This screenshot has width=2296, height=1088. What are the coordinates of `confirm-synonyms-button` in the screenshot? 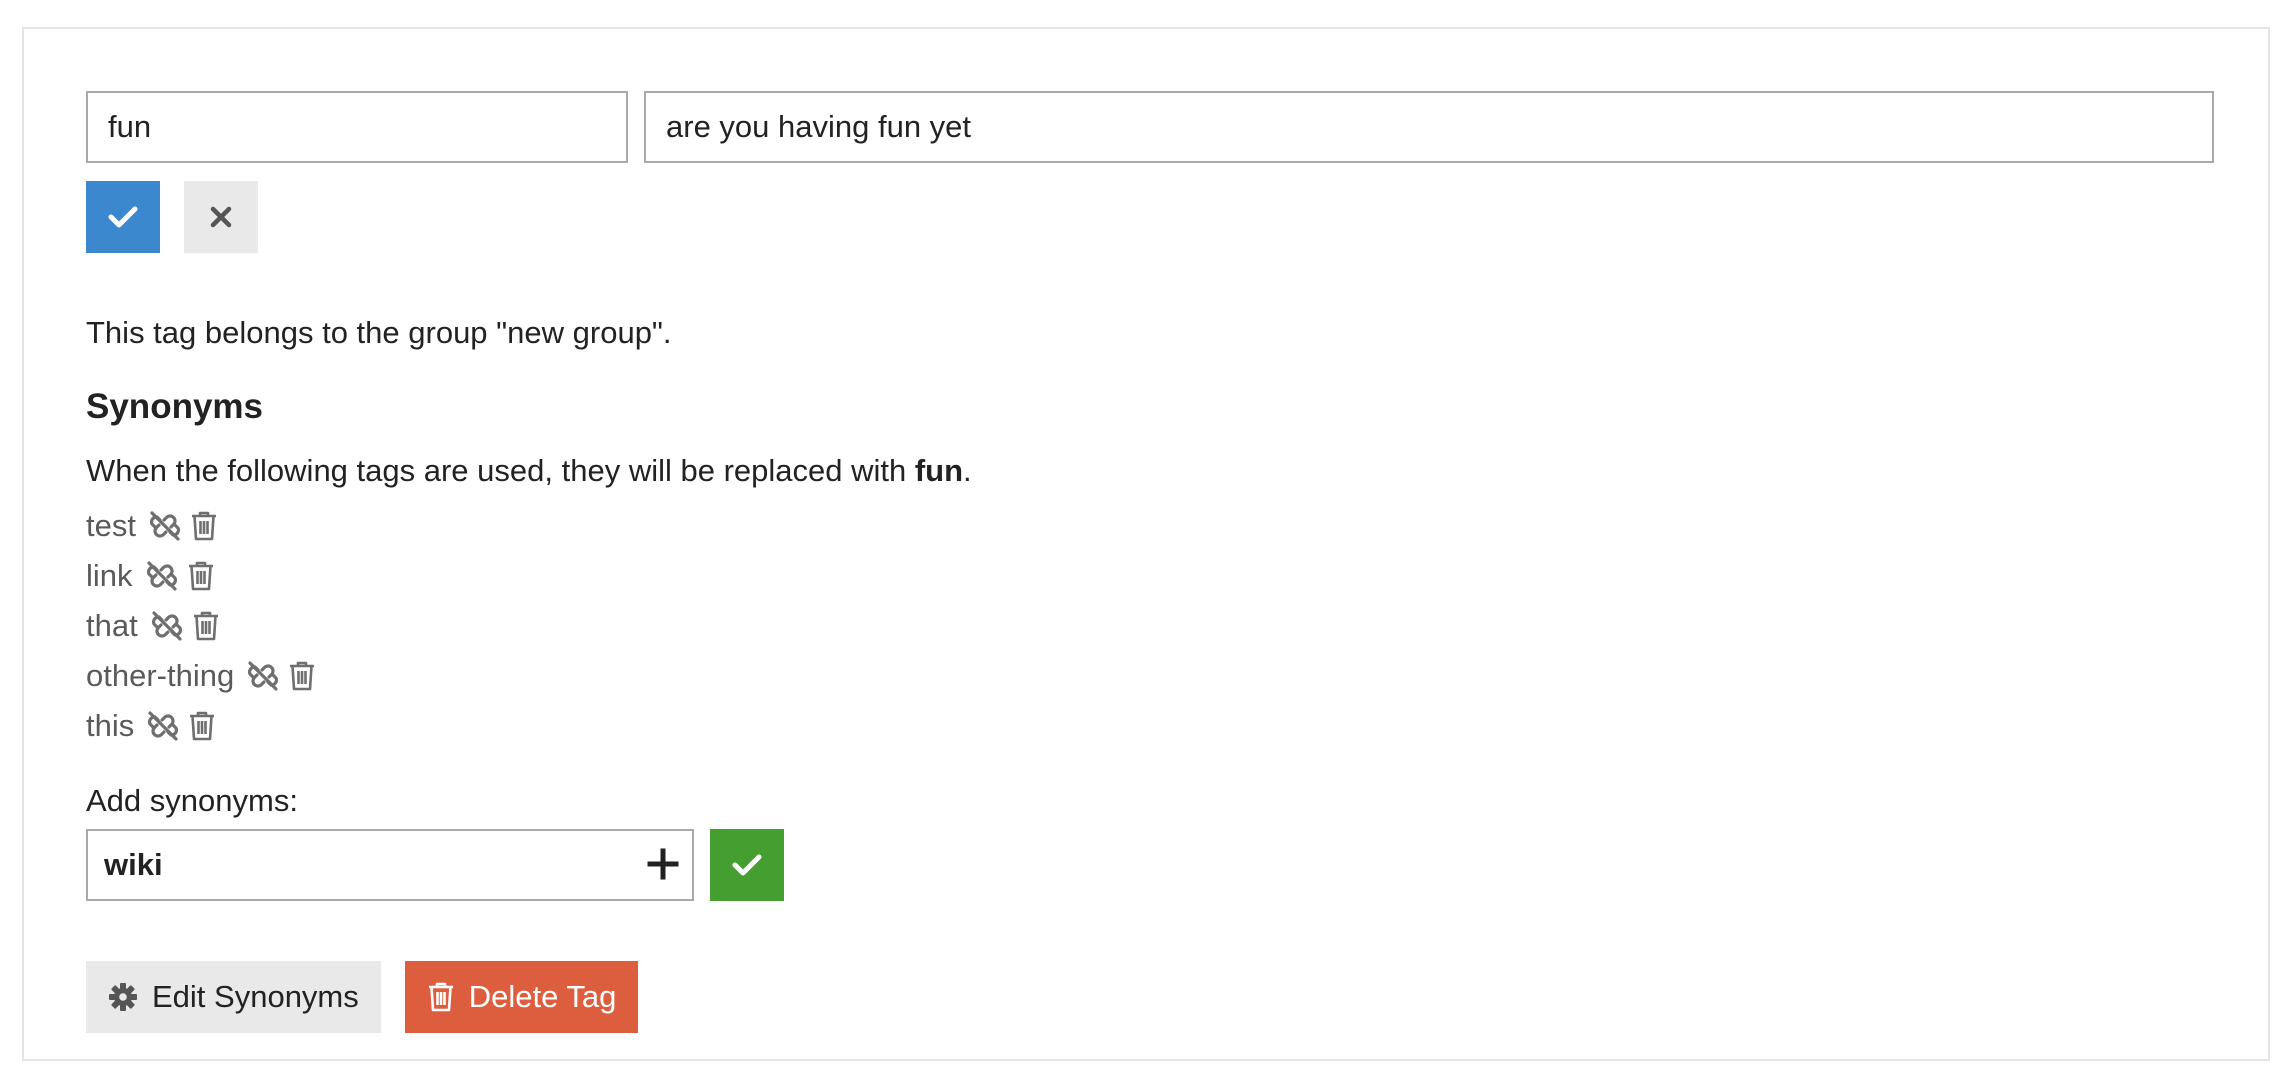 It's located at (747, 865).